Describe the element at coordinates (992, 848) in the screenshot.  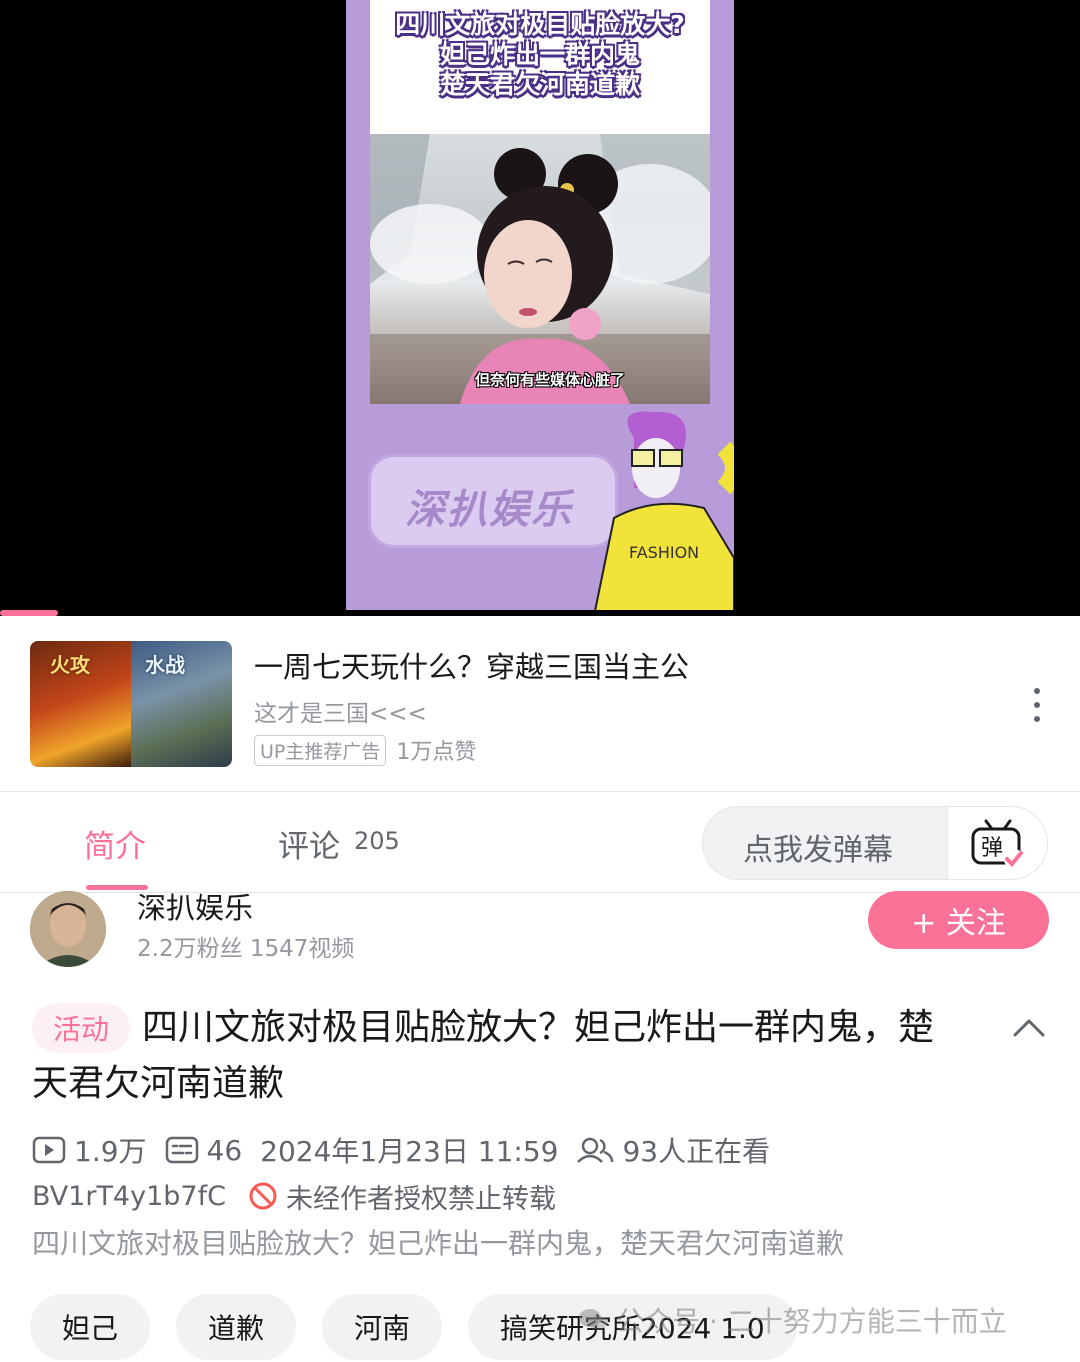
I see `svg-text: 弹` at that location.